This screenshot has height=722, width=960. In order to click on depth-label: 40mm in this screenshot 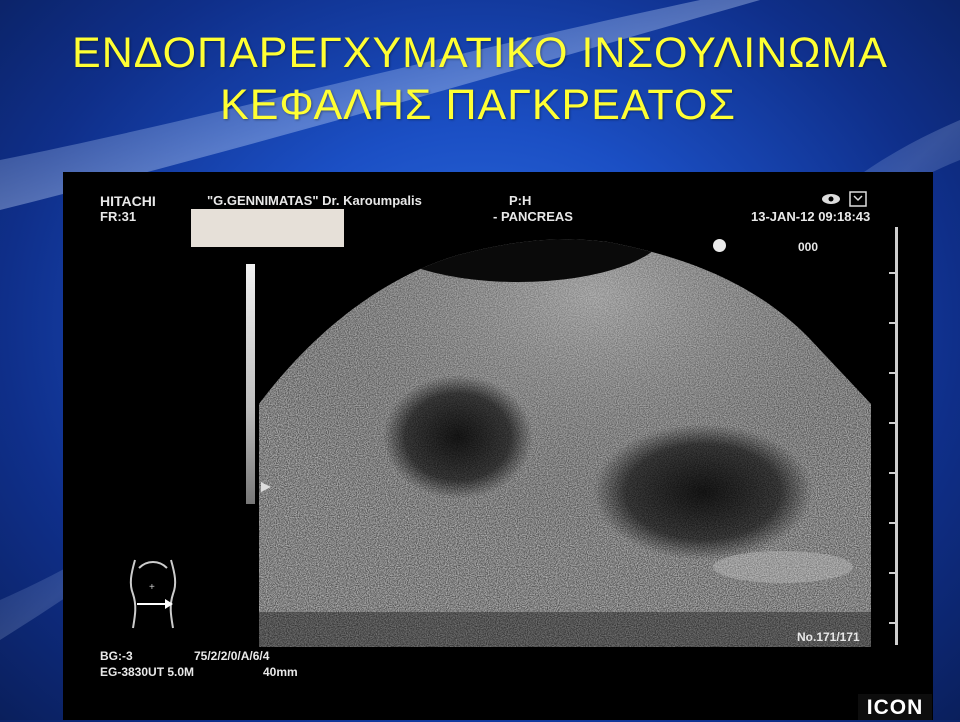, I will do `click(280, 672)`.